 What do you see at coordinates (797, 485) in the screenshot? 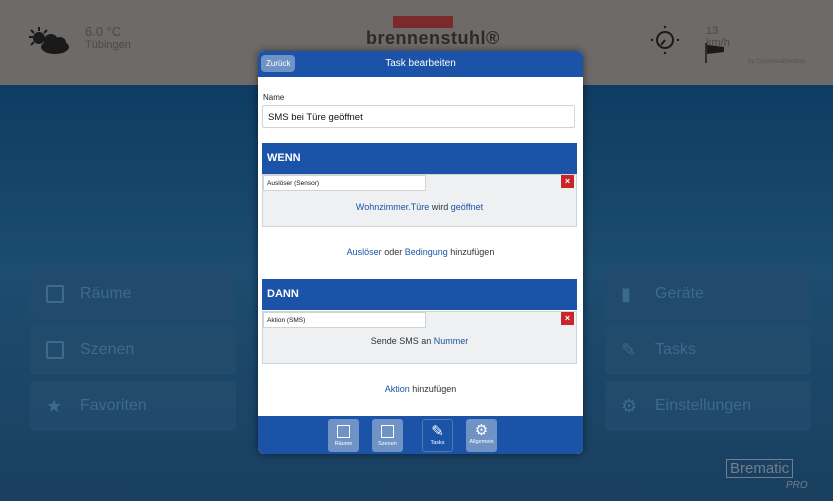
I see `brand-line2: PRO` at bounding box center [797, 485].